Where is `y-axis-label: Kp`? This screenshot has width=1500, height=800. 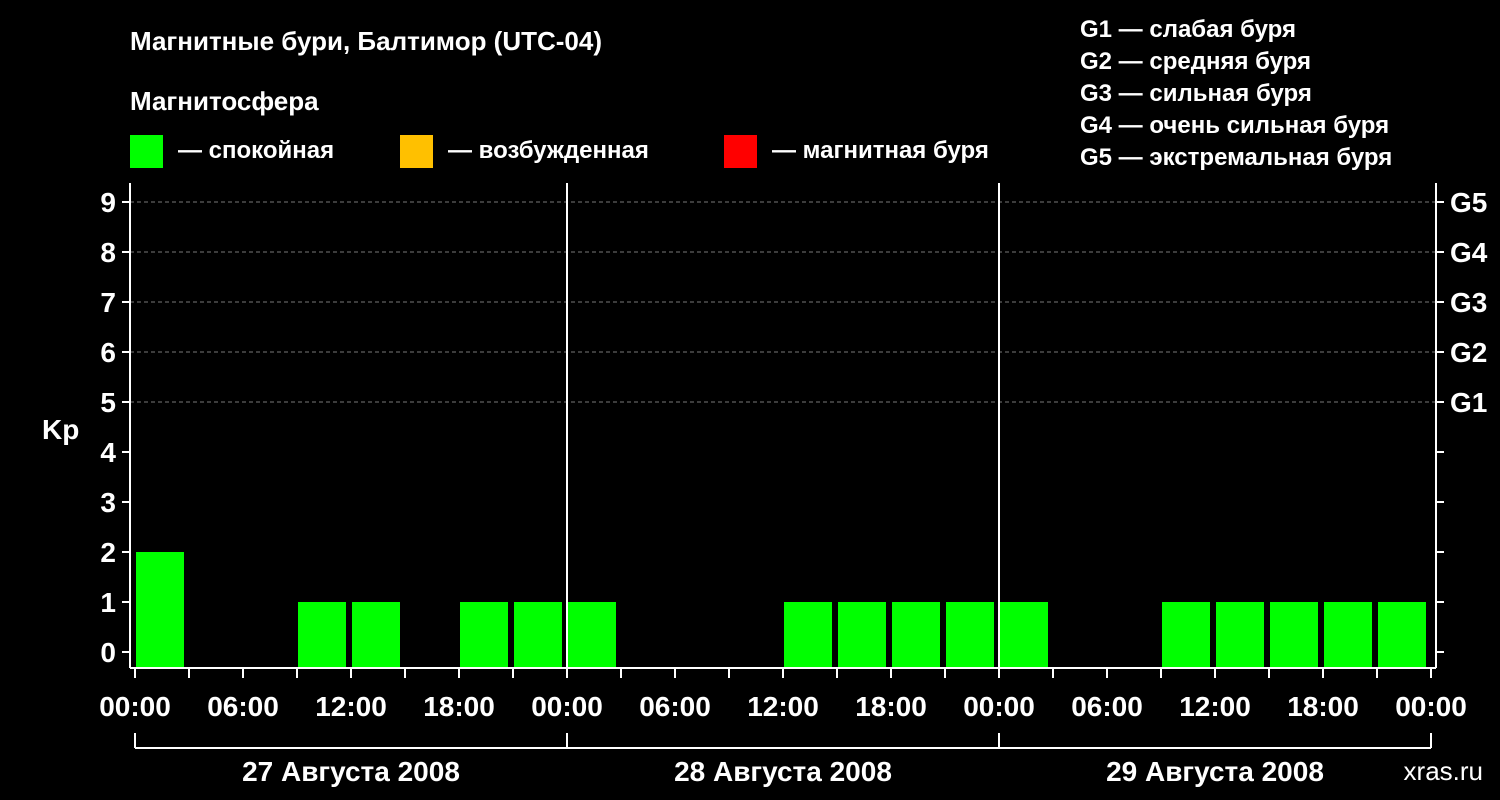
y-axis-label: Kp is located at coordinates (60, 429).